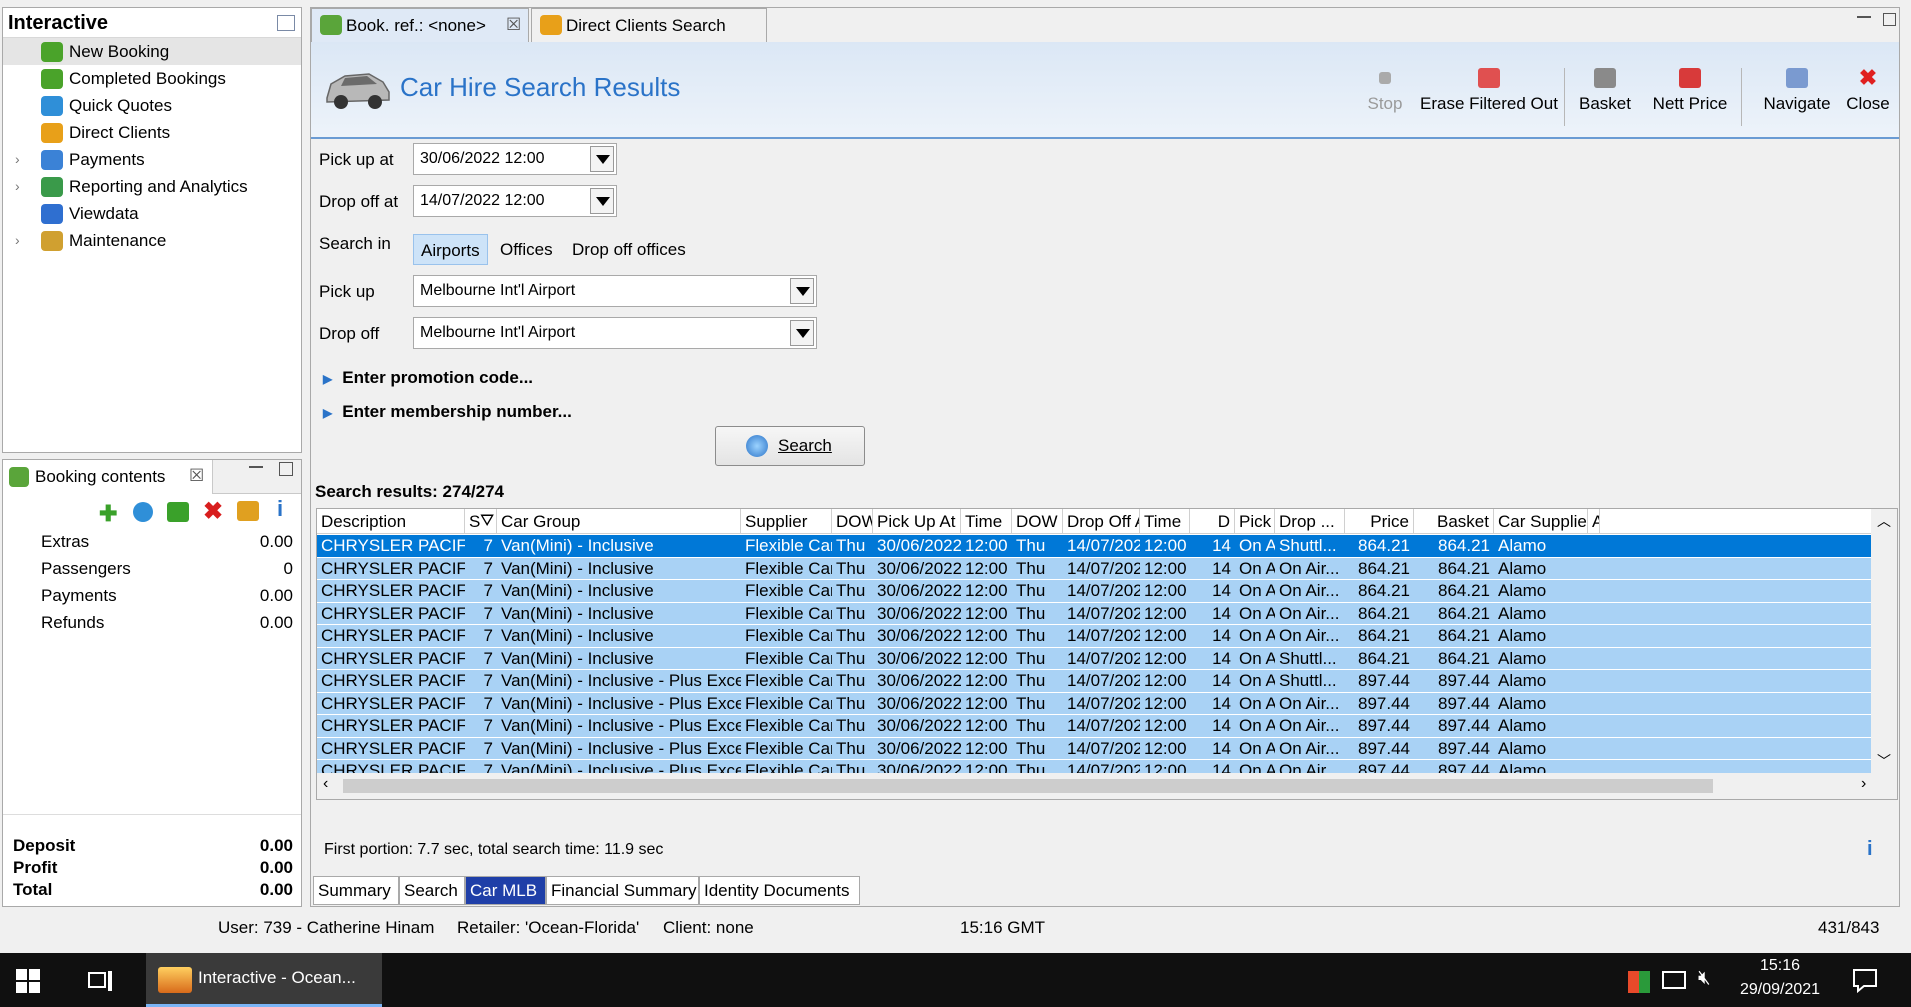  What do you see at coordinates (1379, 521) in the screenshot?
I see `column-header: Price` at bounding box center [1379, 521].